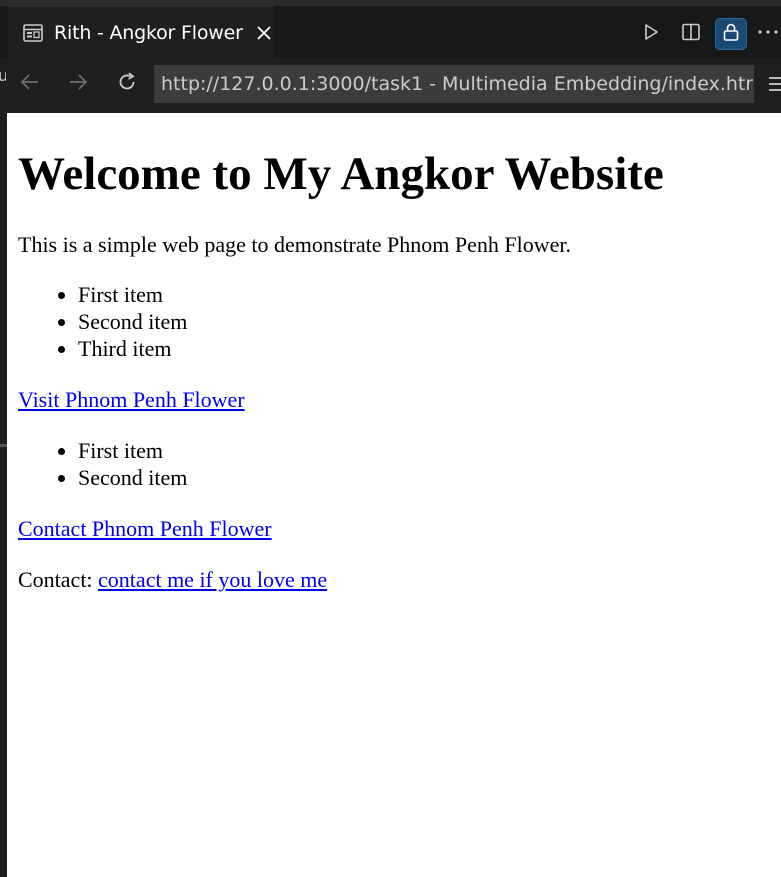  I want to click on play-icon, so click(651, 34).